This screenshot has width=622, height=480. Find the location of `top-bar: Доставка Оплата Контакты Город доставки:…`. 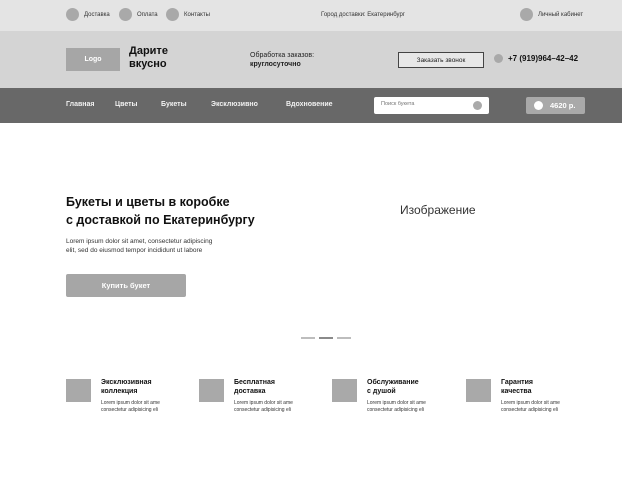

top-bar: Доставка Оплата Контакты Город доставки:… is located at coordinates (311, 15).